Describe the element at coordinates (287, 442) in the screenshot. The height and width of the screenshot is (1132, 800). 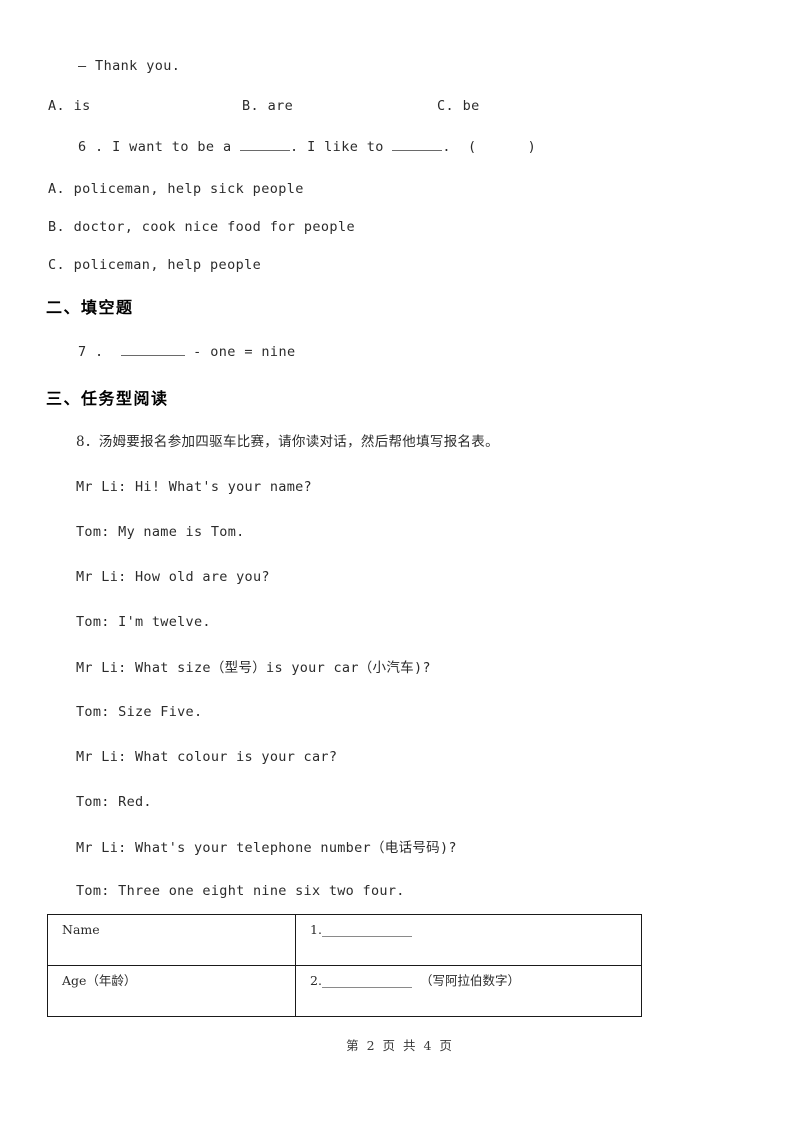
I see `question-8-stem: 8．汤姆要报名参加四驱车比赛，请你读对话，然后帮他填写报名表。` at that location.